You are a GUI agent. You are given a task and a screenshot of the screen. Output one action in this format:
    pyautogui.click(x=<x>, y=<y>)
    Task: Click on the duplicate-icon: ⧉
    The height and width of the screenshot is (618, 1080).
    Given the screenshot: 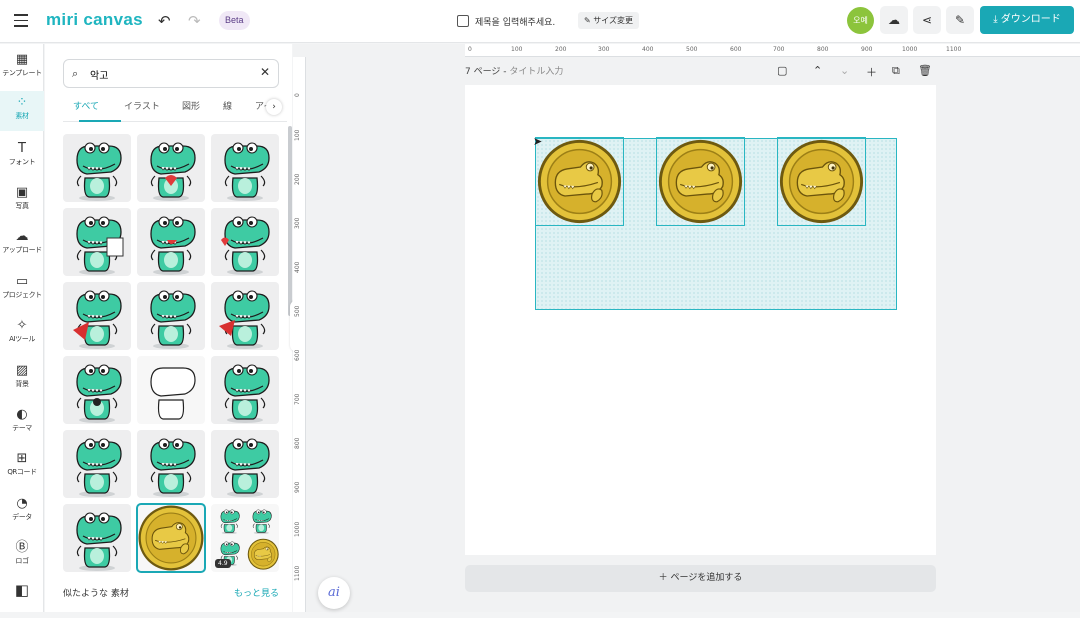 What is the action you would take?
    pyautogui.click(x=896, y=71)
    